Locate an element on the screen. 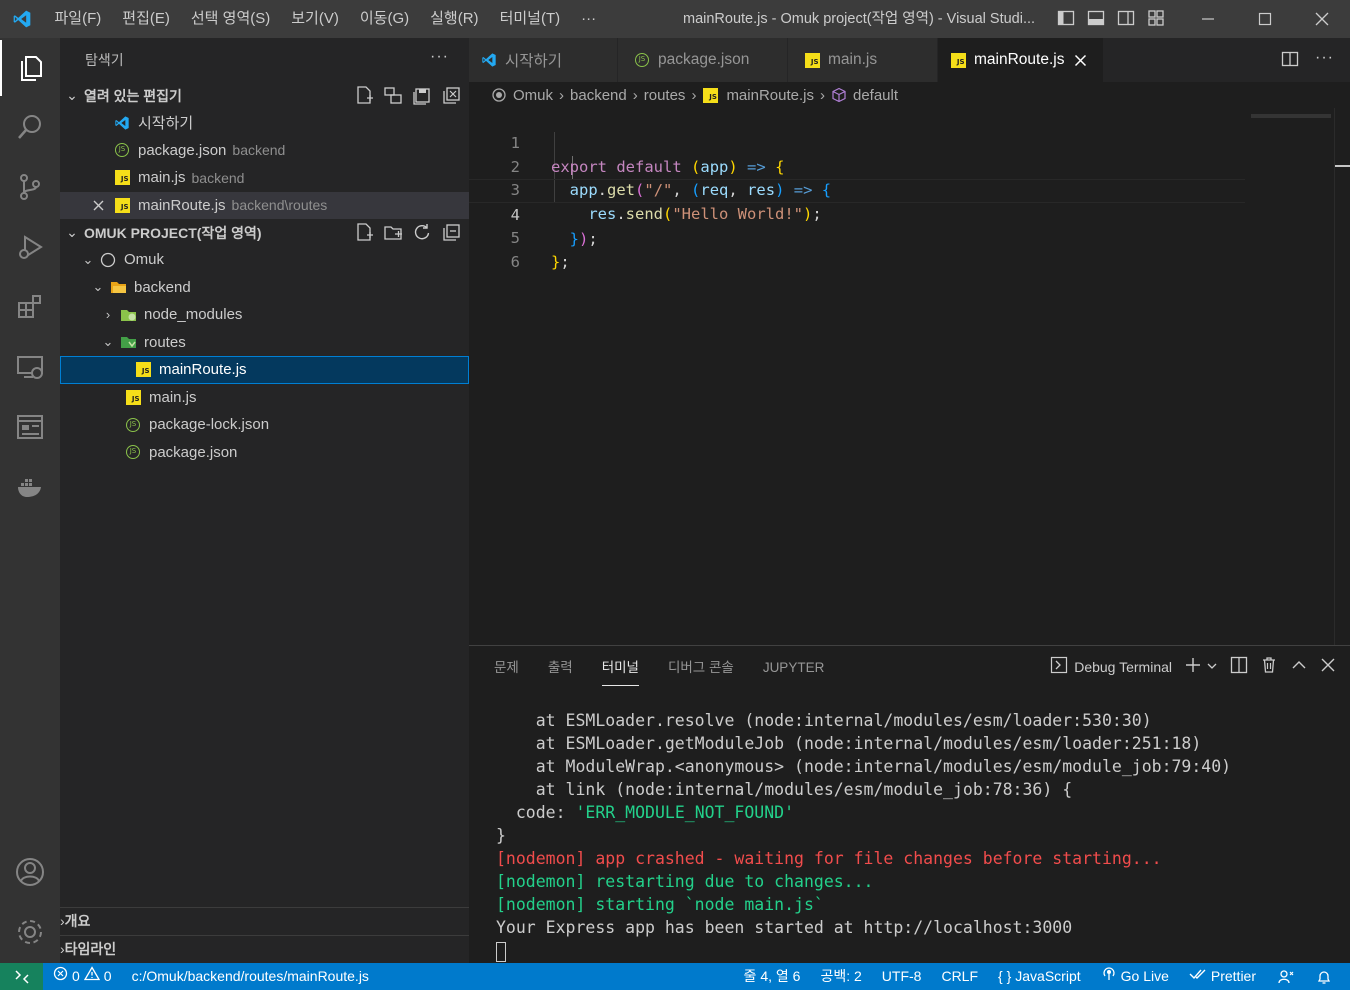 This screenshot has width=1350, height=990. tree-item-file: JS package.json is located at coordinates (264, 453).